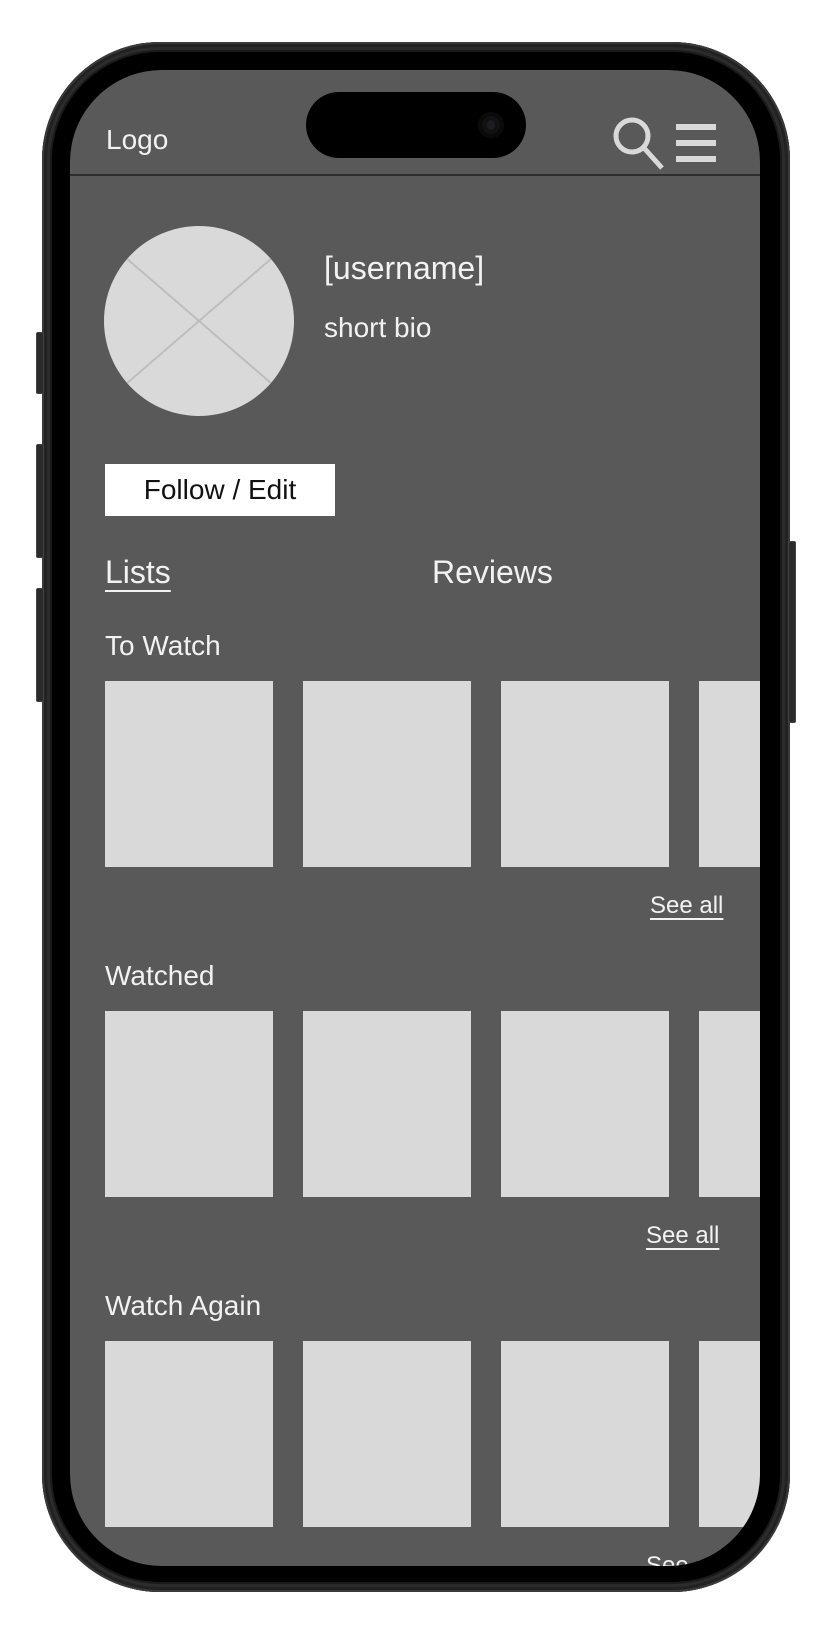  What do you see at coordinates (220, 490) in the screenshot?
I see `follow-edit-button: Follow / Edit` at bounding box center [220, 490].